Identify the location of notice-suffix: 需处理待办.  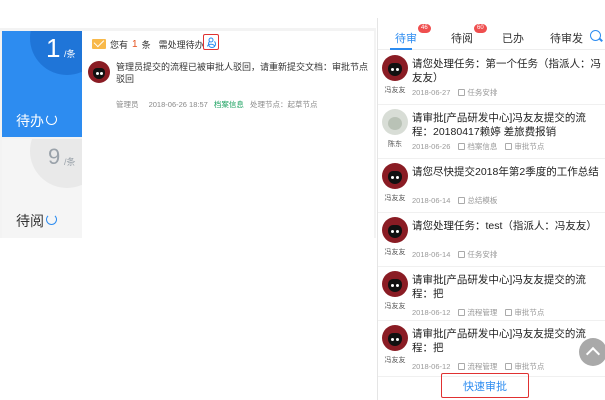
(181, 44).